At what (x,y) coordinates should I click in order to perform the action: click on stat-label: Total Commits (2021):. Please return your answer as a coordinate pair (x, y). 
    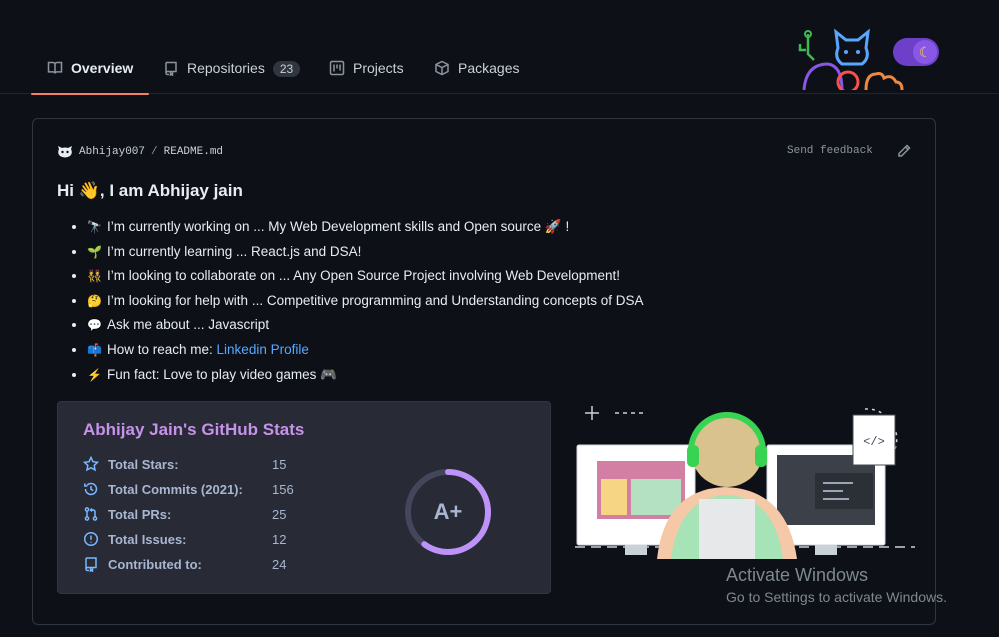
    Looking at the image, I should click on (175, 489).